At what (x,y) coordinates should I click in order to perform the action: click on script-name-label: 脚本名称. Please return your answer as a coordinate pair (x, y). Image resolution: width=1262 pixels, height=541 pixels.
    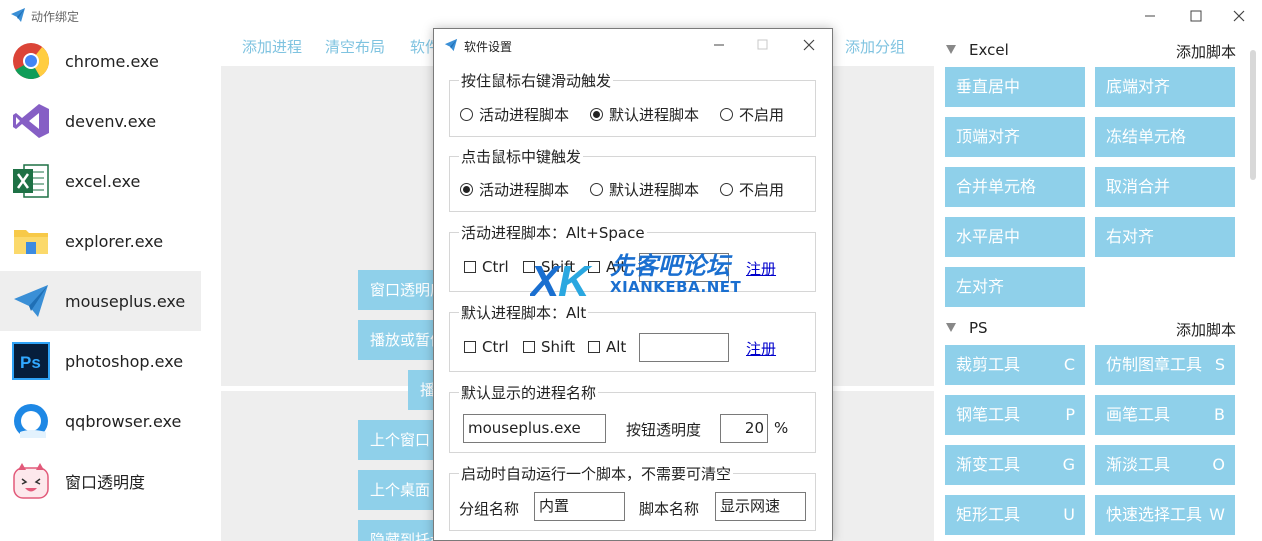
    Looking at the image, I should click on (669, 509).